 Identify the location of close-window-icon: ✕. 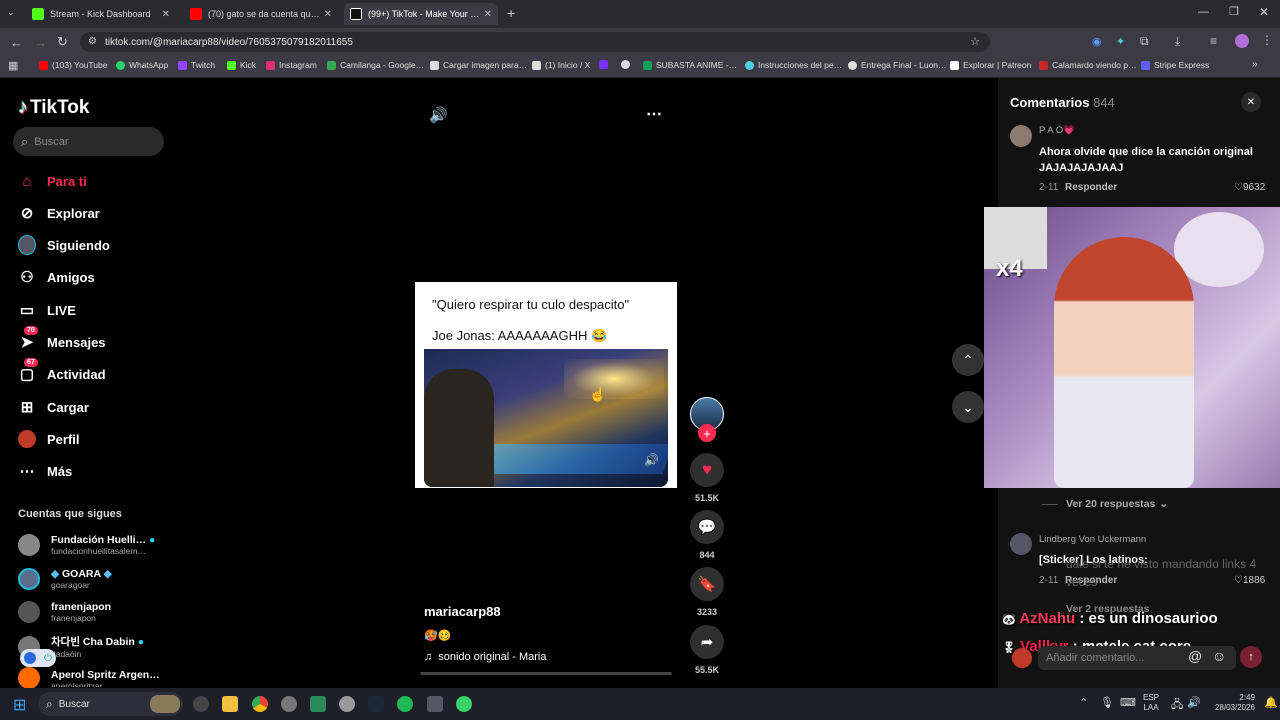
(1264, 12).